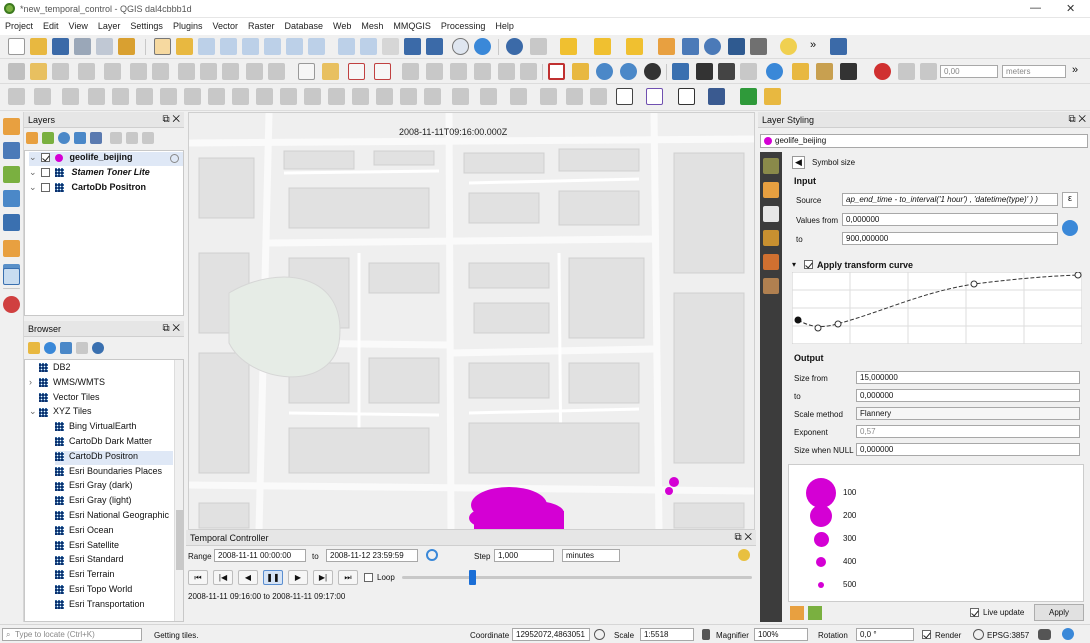  Describe the element at coordinates (628, 71) in the screenshot. I see `globe-add-icon` at that location.